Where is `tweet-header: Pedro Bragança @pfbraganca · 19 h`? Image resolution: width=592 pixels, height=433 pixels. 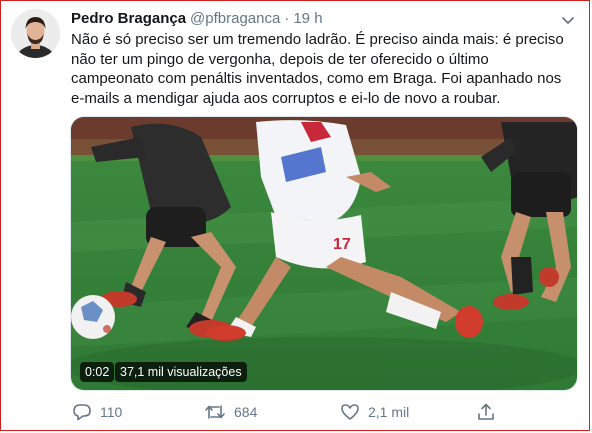
tweet-header: Pedro Bragança @pfbraganca · 19 h is located at coordinates (197, 20).